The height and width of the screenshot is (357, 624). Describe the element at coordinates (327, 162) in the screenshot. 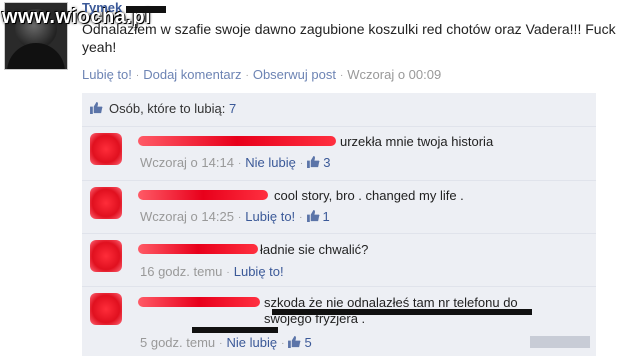

I see `like-count-value: 3` at that location.